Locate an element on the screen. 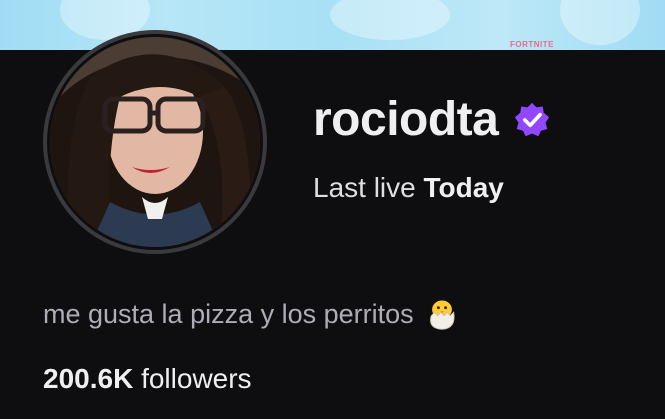  username-row: rociodta is located at coordinates (431, 119).